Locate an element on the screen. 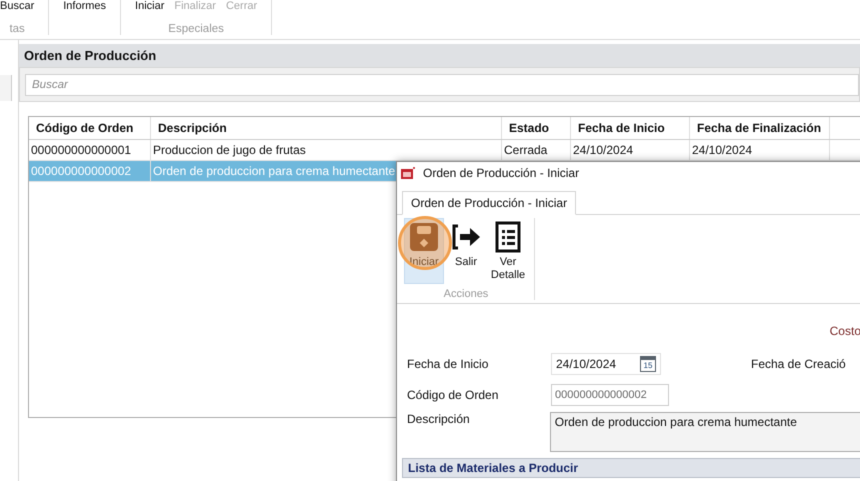 Image resolution: width=860 pixels, height=481 pixels. table-cell: 000000000000002 is located at coordinates (81, 171).